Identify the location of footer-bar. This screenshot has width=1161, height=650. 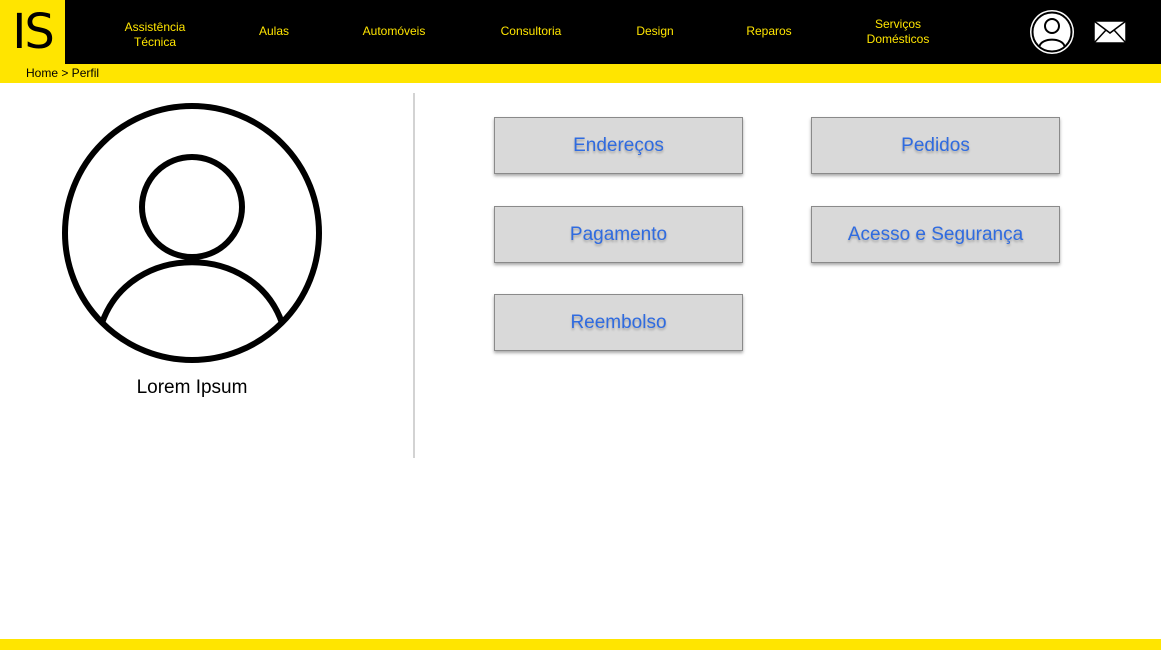
(580, 644).